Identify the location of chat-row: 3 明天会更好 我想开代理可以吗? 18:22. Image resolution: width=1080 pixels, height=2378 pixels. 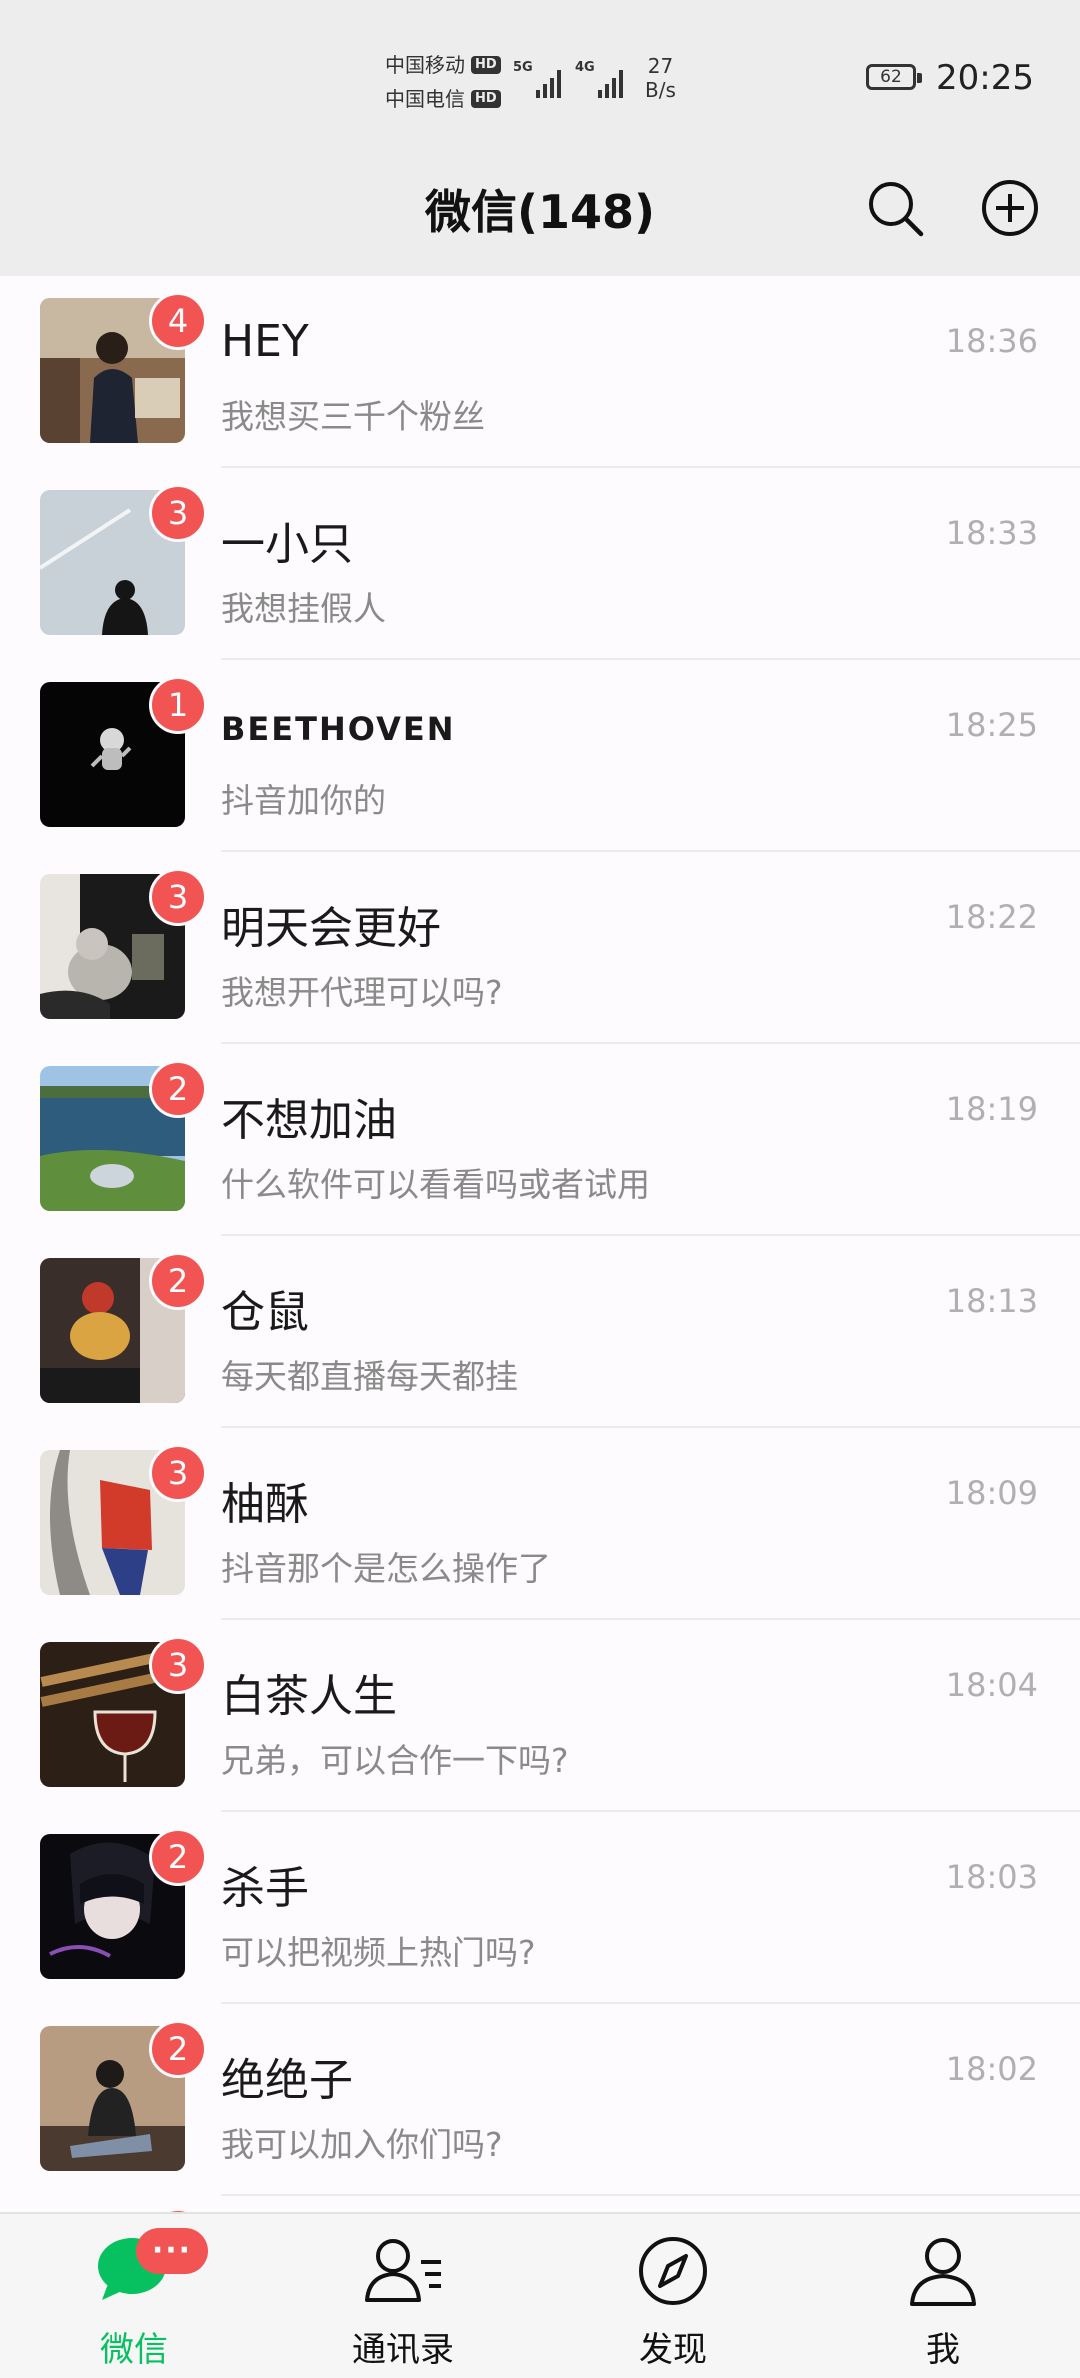
(540, 948).